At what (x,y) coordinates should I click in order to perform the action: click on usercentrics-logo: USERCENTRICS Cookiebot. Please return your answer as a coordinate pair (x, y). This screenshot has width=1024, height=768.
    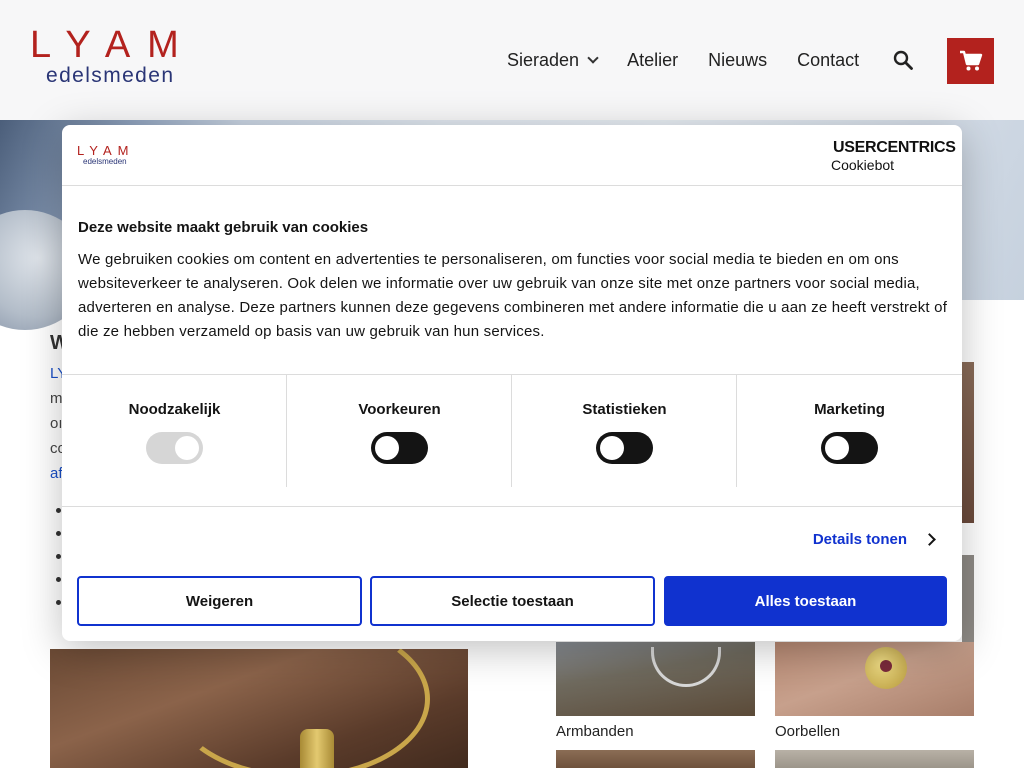
    Looking at the image, I should click on (893, 156).